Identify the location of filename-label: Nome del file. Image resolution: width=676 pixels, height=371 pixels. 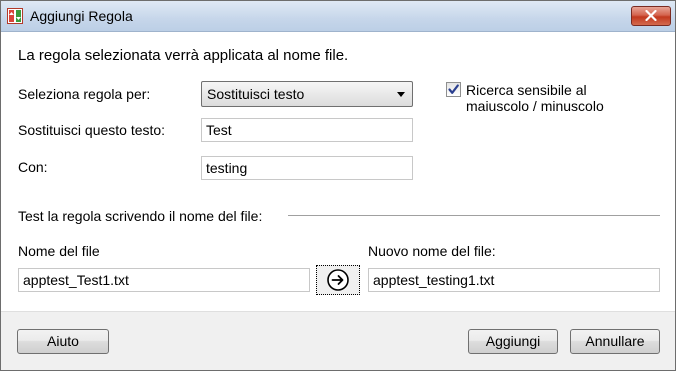
(59, 251).